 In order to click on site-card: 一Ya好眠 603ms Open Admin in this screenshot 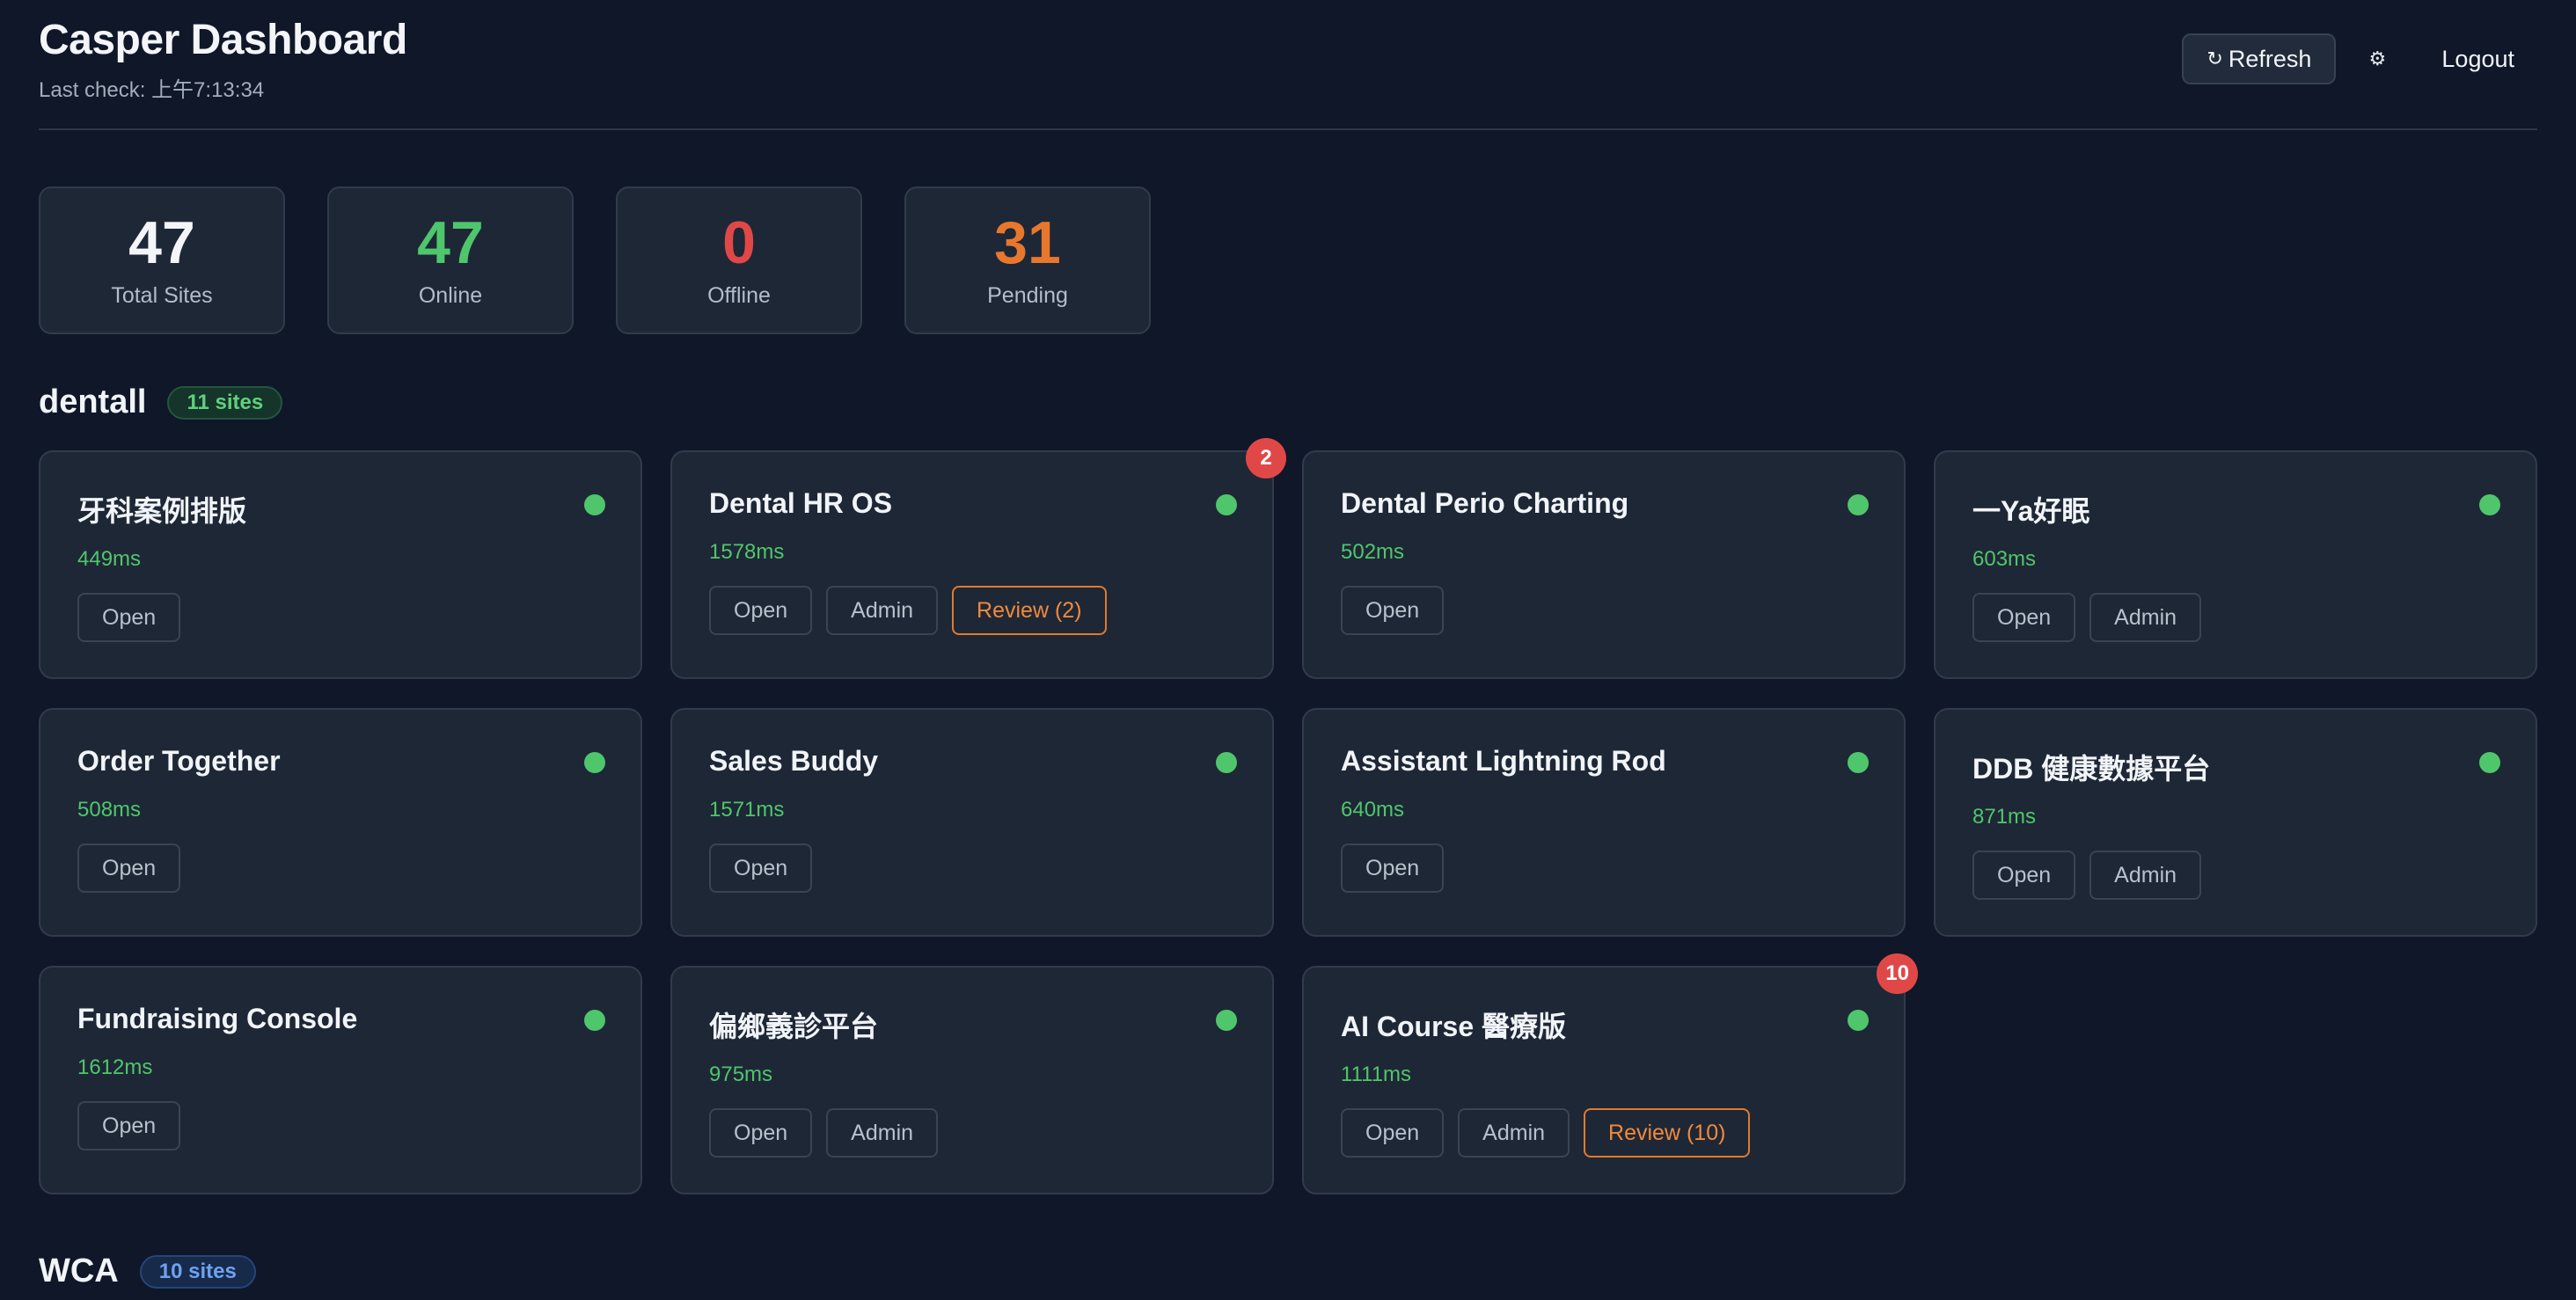, I will do `click(2235, 564)`.